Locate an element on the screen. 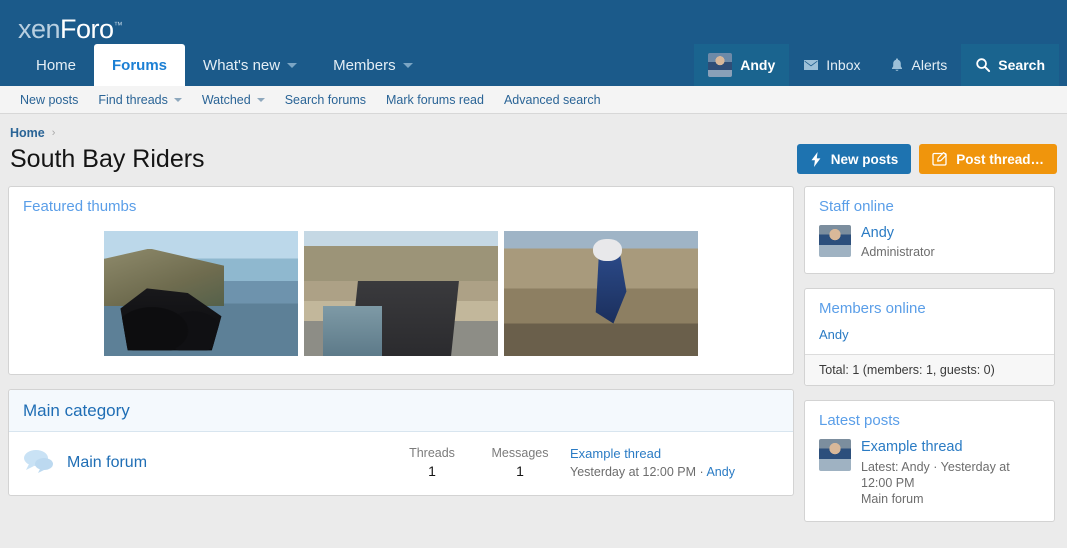 The width and height of the screenshot is (1067, 548). nav-tab-forums-label: Forums is located at coordinates (140, 65).